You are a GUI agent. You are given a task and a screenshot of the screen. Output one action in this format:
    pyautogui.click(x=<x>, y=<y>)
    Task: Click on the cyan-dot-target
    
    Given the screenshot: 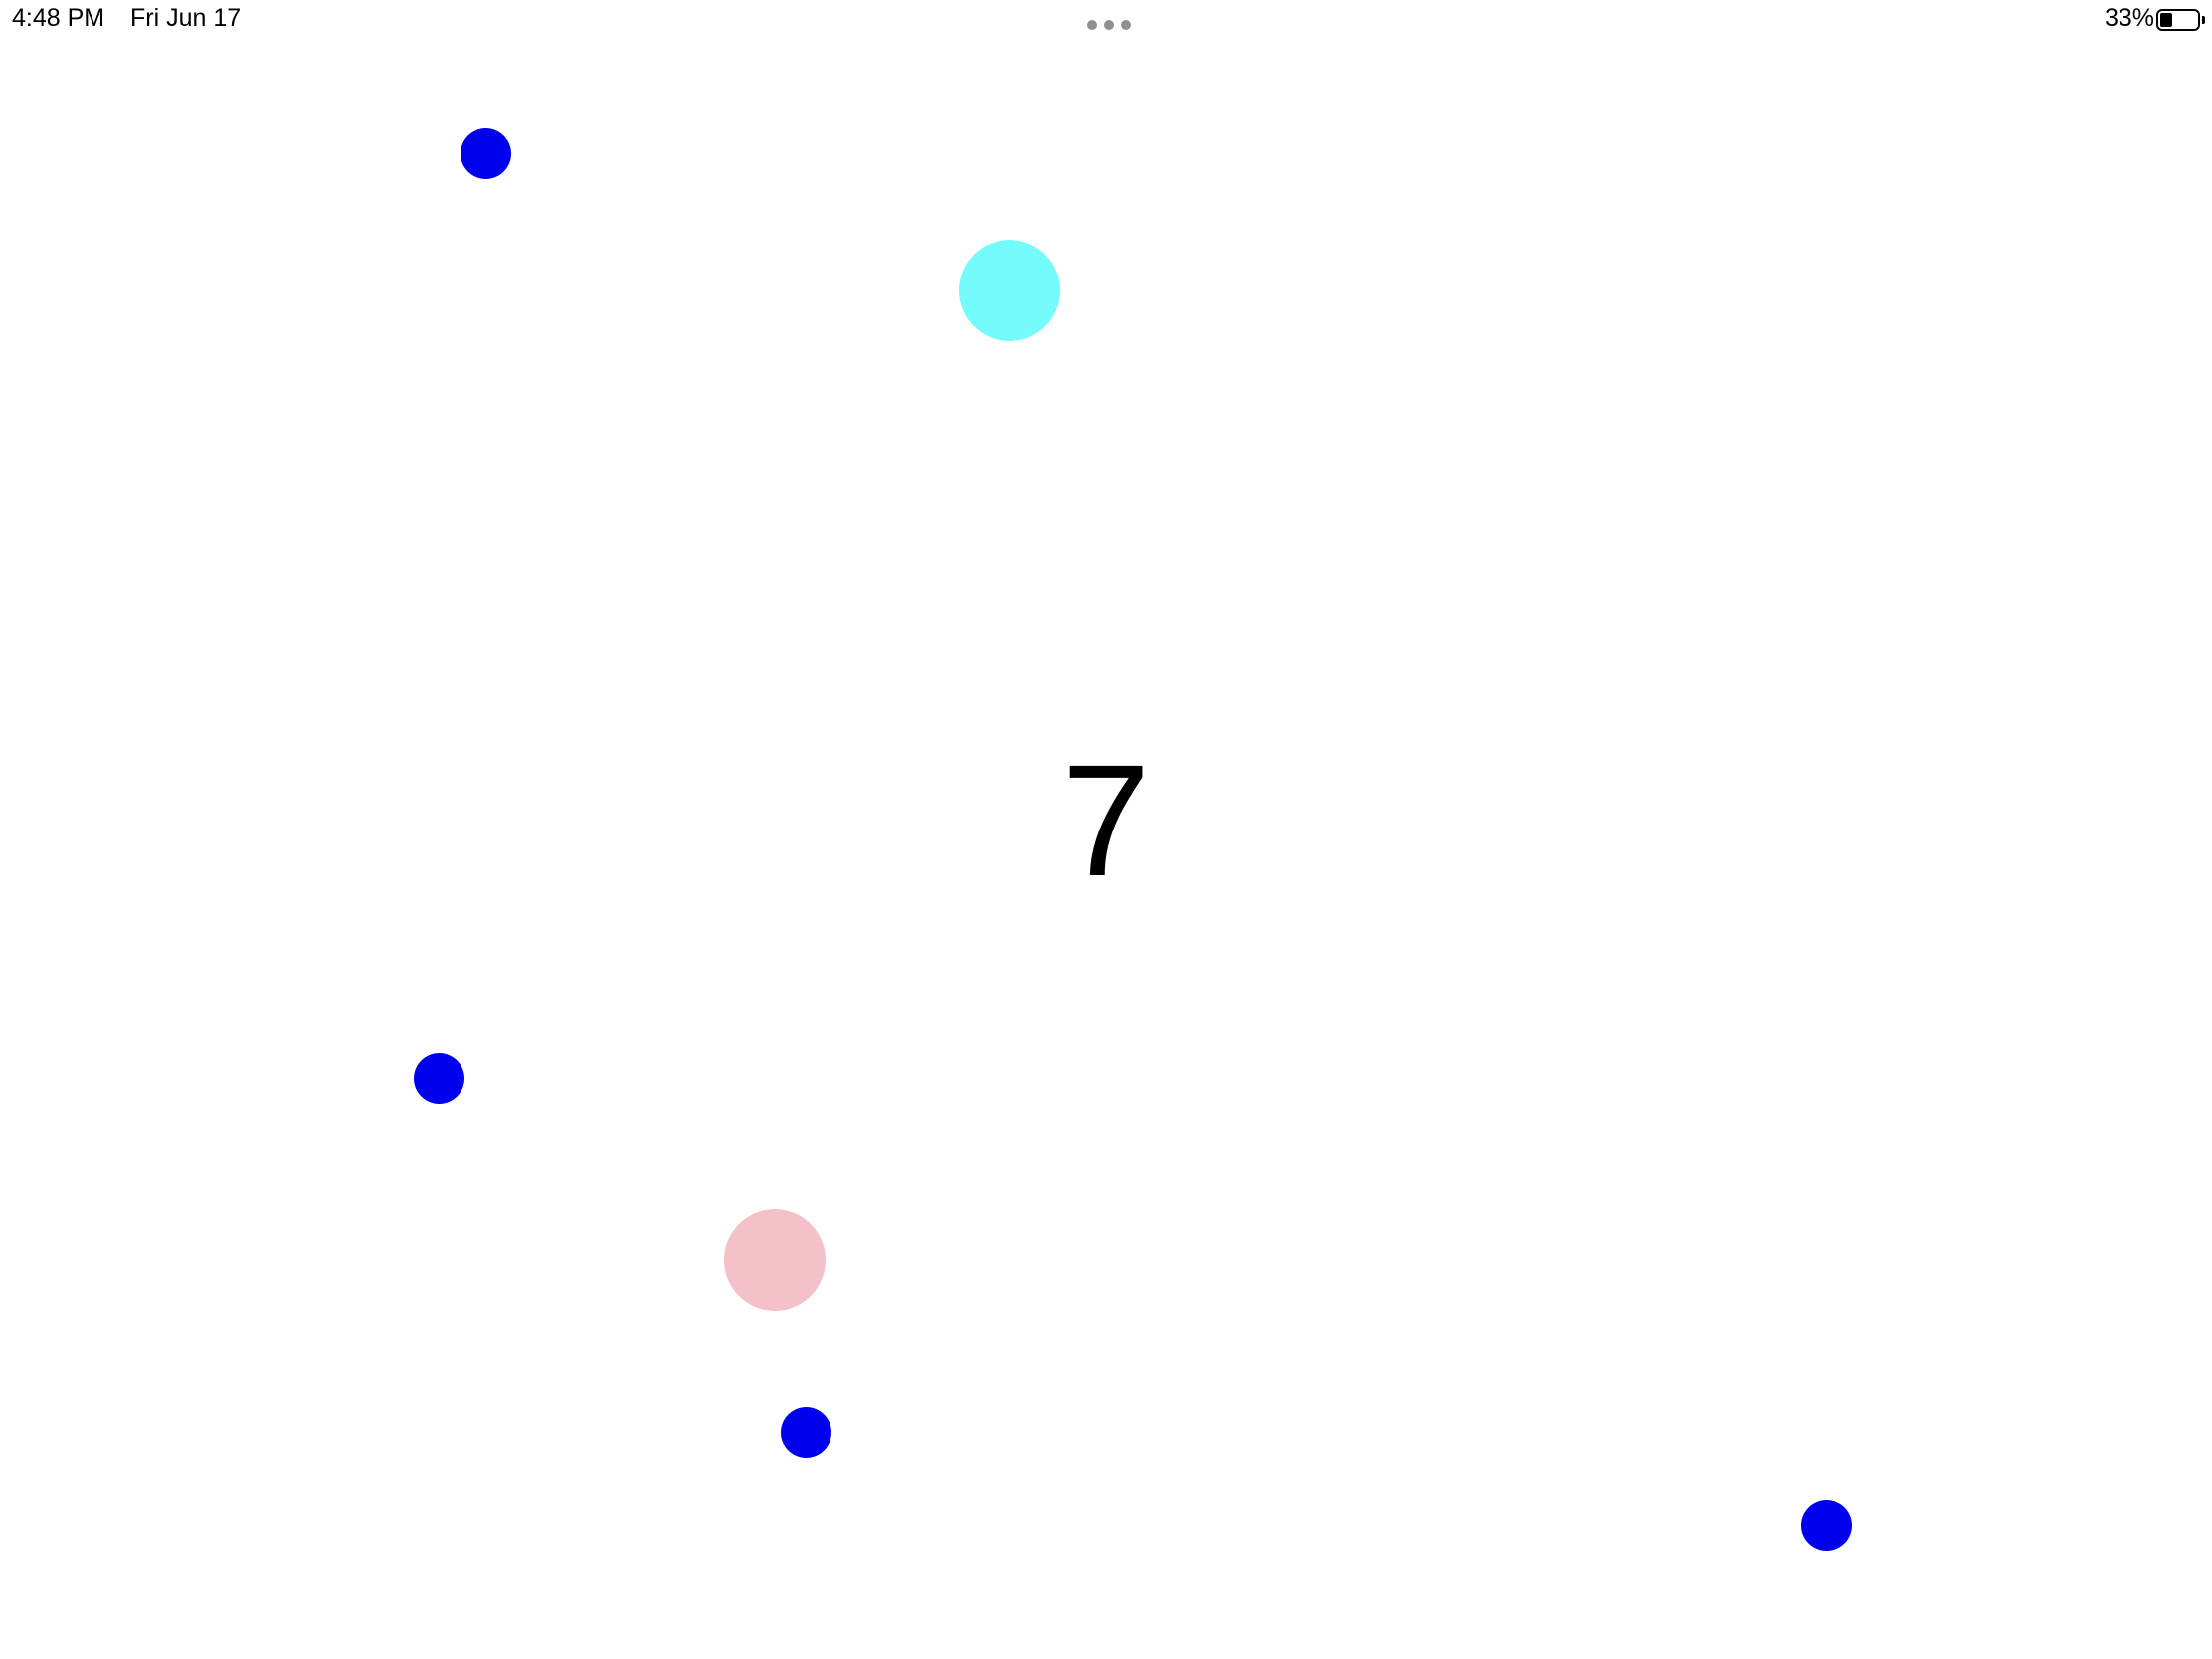 What is the action you would take?
    pyautogui.click(x=1009, y=290)
    